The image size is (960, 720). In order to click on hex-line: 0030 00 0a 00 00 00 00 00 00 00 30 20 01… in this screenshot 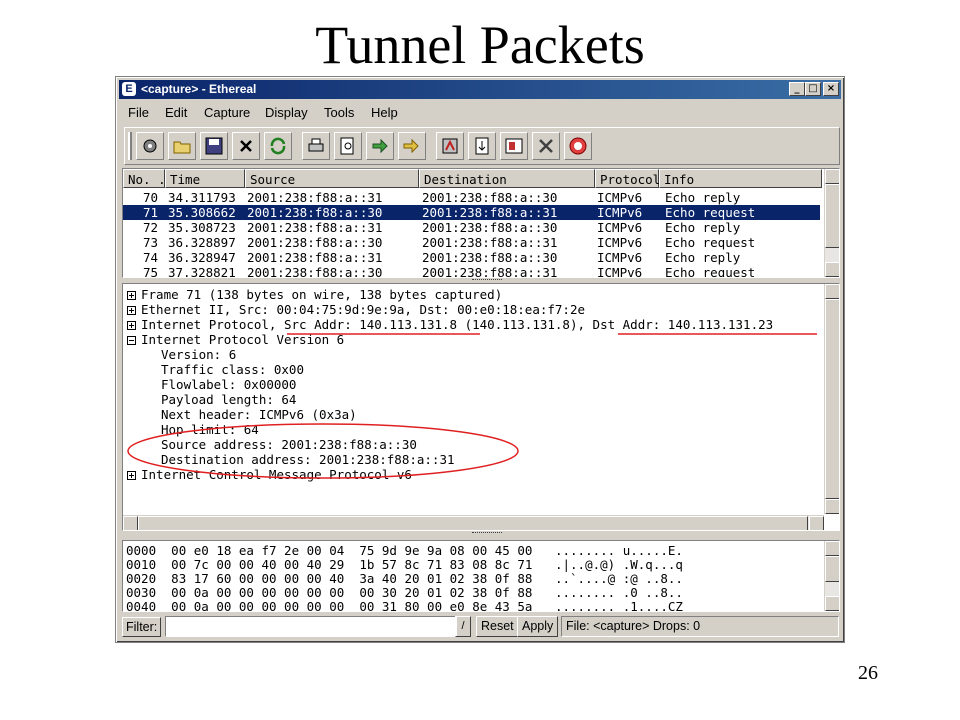, I will do `click(404, 592)`.